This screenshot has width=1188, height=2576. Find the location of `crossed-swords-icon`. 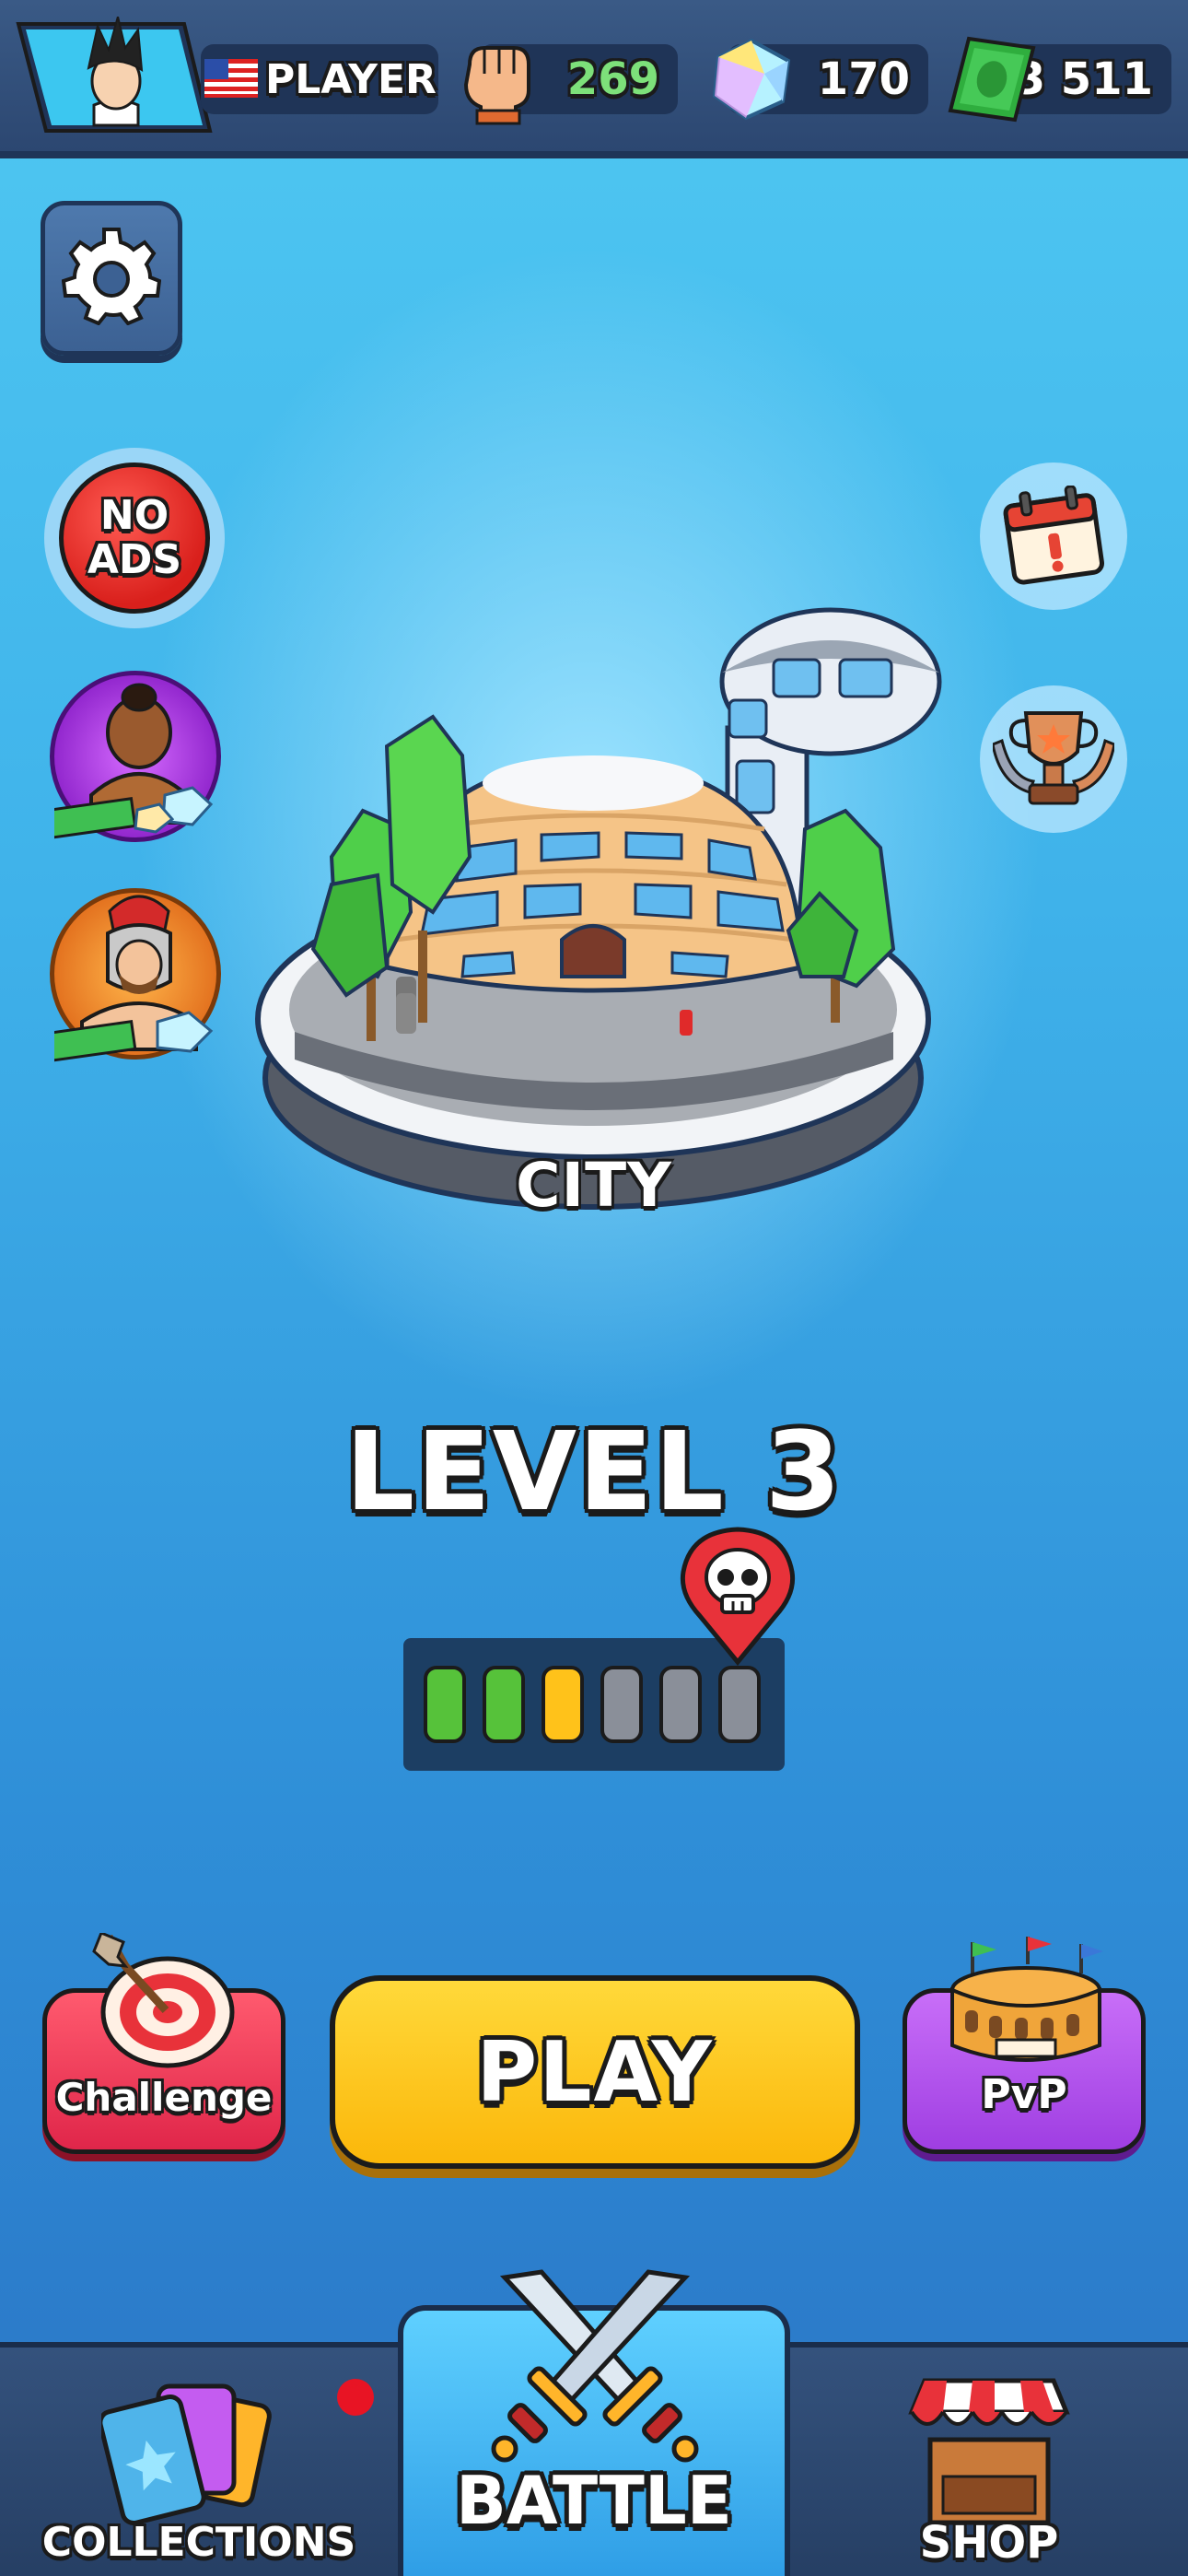

crossed-swords-icon is located at coordinates (595, 2366).